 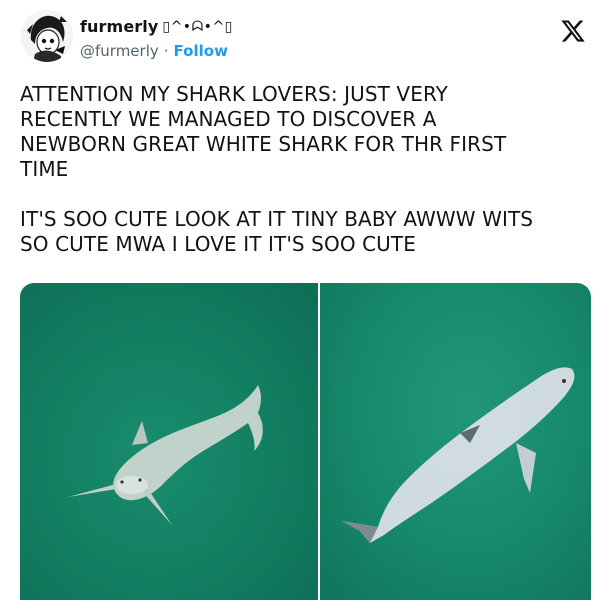 I want to click on author-display-name: furmerly, so click(x=119, y=26).